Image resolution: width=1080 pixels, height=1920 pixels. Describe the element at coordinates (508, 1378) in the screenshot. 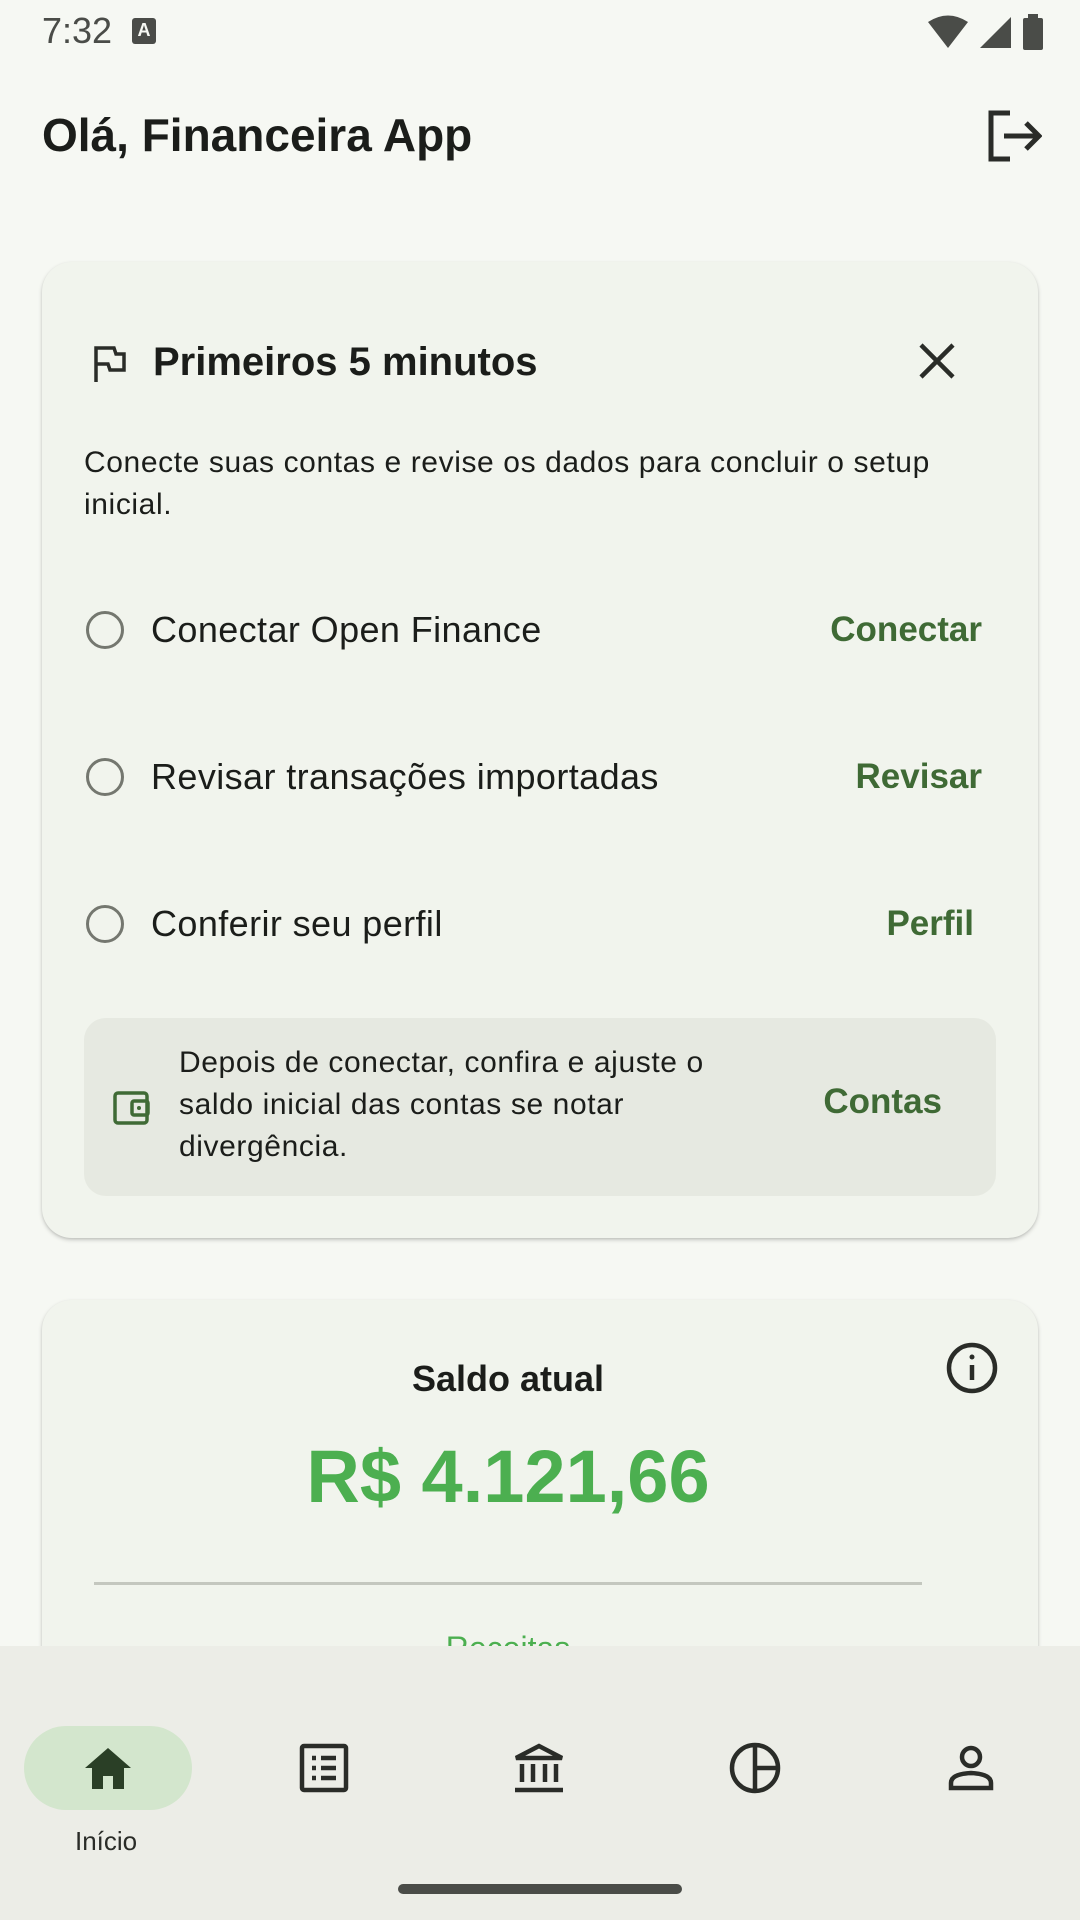

I see `balance-label: Saldo atual` at that location.